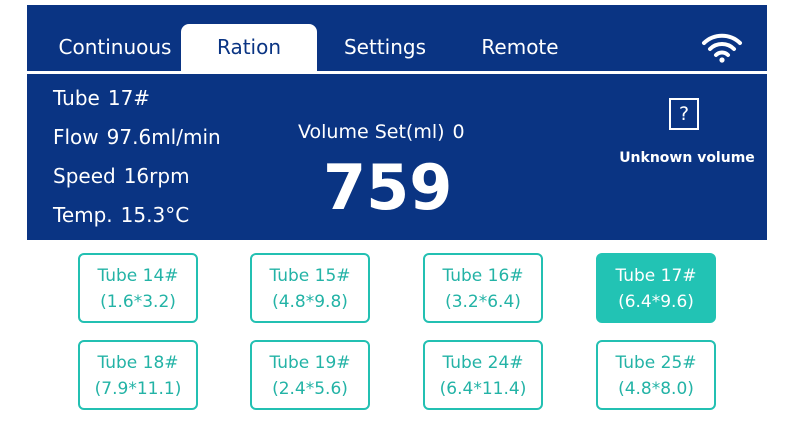  What do you see at coordinates (310, 389) in the screenshot?
I see `tube-size: (2.4*5.6)` at bounding box center [310, 389].